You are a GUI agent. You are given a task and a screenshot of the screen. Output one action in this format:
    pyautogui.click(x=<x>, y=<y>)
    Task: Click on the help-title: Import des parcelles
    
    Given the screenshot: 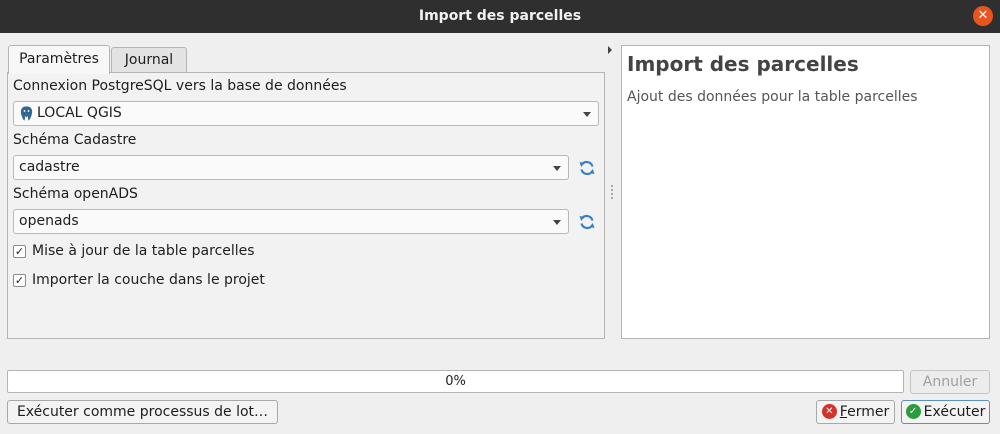 What is the action you would take?
    pyautogui.click(x=743, y=64)
    